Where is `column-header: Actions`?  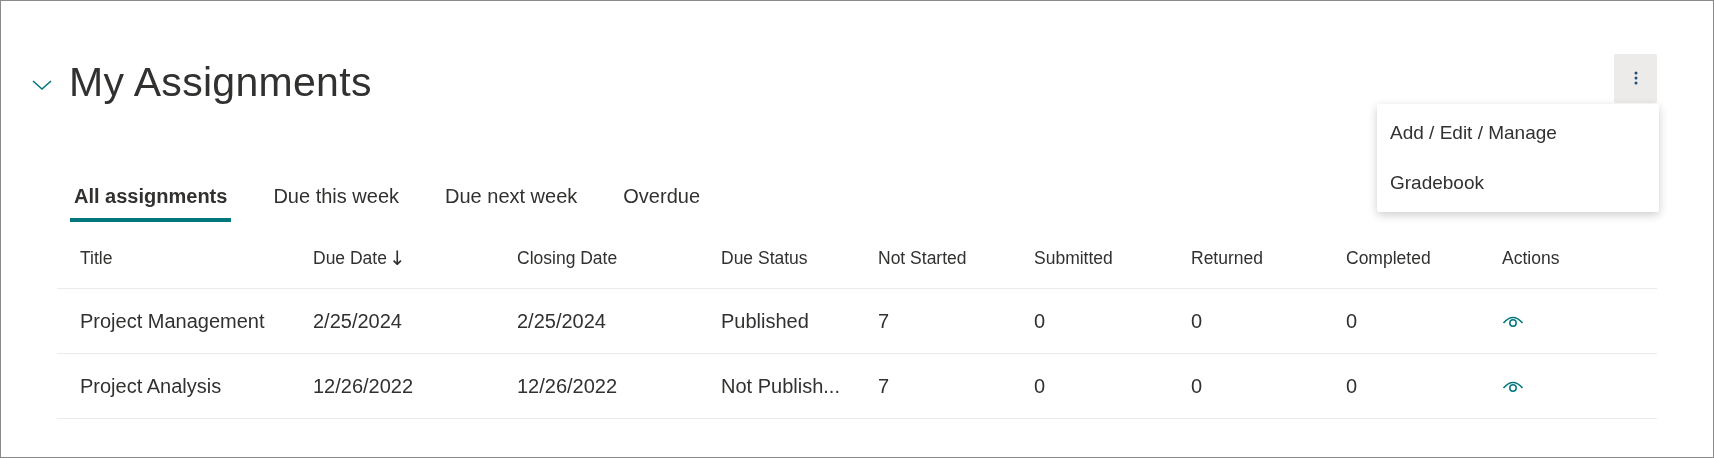 column-header: Actions is located at coordinates (1557, 258).